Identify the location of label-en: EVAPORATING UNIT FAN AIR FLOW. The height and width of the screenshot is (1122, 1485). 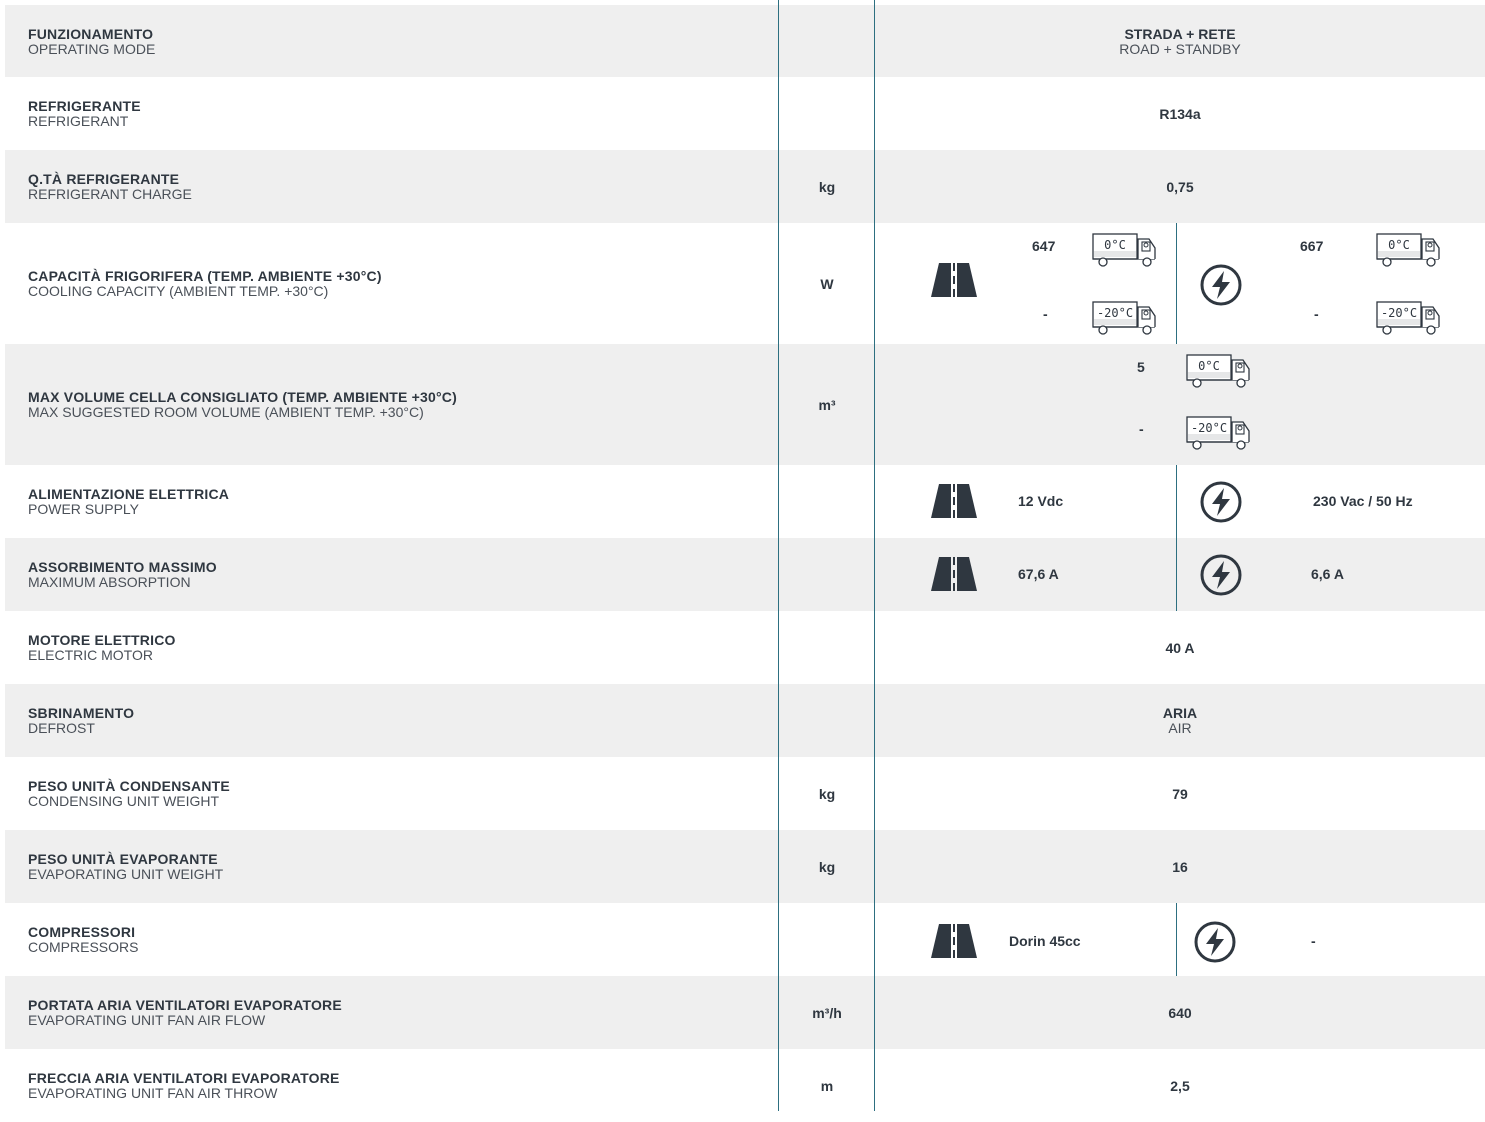
(147, 1020).